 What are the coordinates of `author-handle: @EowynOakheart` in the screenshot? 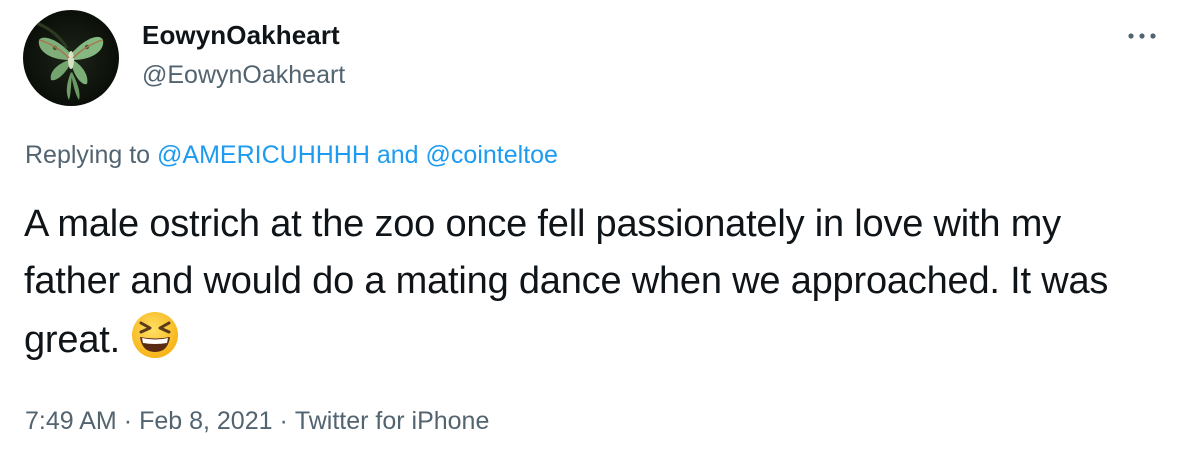 It's located at (243, 75).